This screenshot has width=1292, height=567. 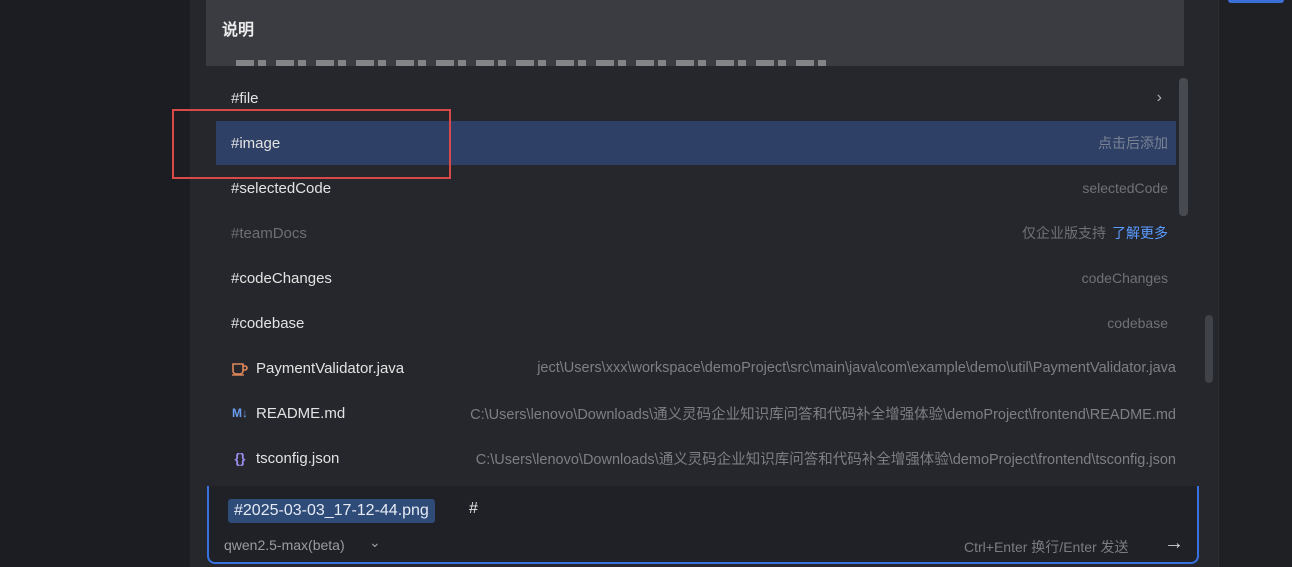 What do you see at coordinates (240, 458) in the screenshot?
I see `json-braces-icon: {}` at bounding box center [240, 458].